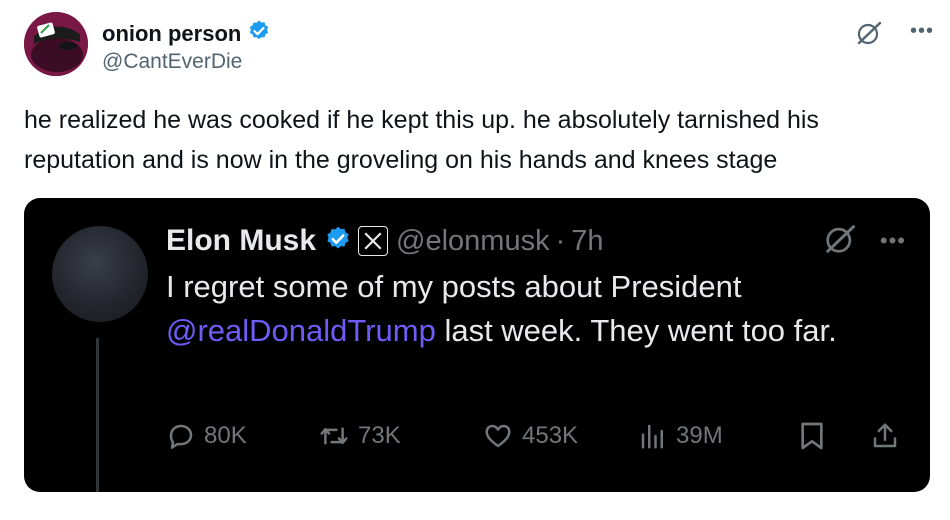 The width and height of the screenshot is (950, 520). I want to click on outer-name-row: onion person, so click(186, 33).